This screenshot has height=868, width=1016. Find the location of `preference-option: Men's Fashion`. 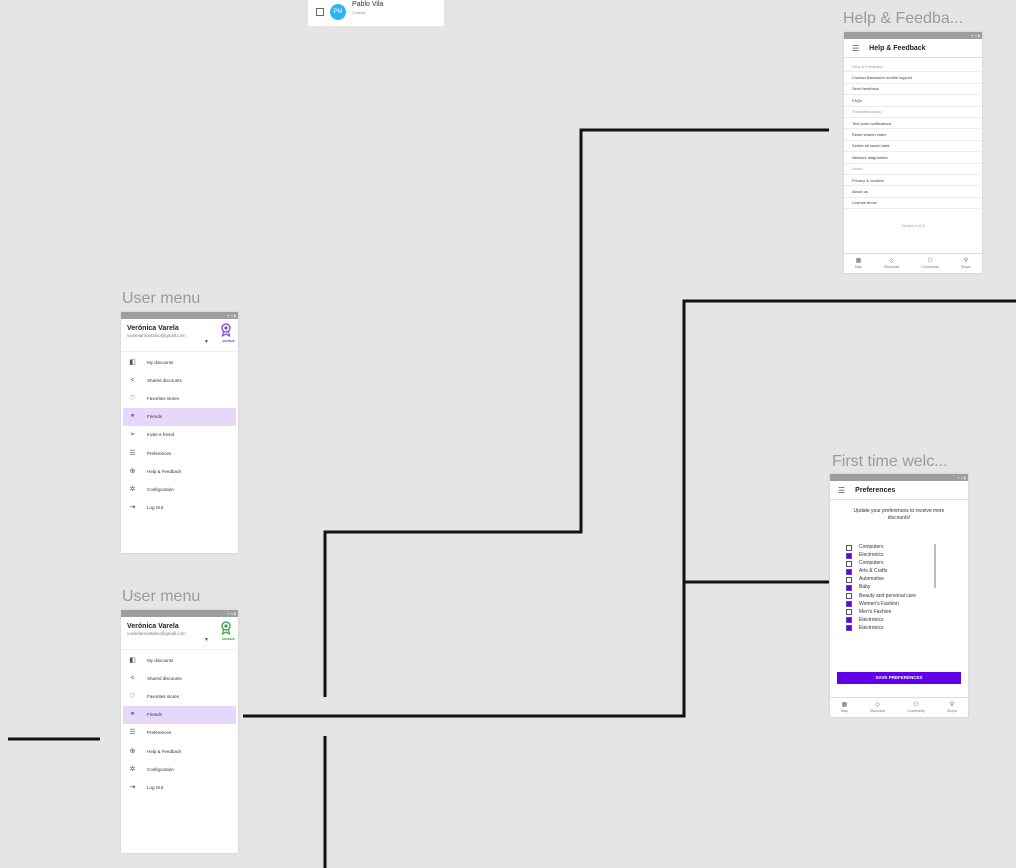

preference-option: Men's Fashion is located at coordinates (890, 613).